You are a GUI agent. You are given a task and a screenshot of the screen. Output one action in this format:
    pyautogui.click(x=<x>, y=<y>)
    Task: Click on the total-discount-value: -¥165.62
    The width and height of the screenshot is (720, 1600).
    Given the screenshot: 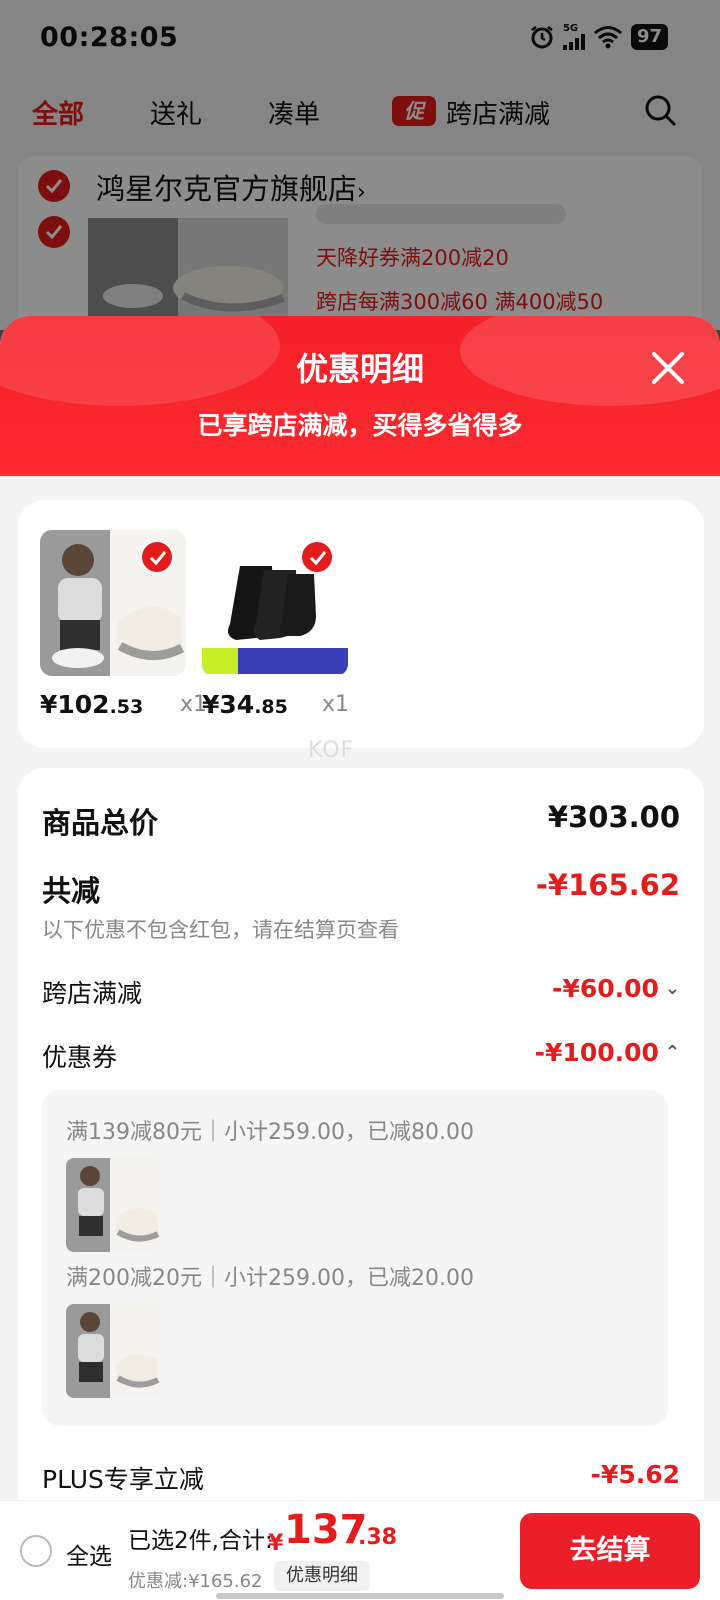 What is the action you would take?
    pyautogui.click(x=607, y=885)
    